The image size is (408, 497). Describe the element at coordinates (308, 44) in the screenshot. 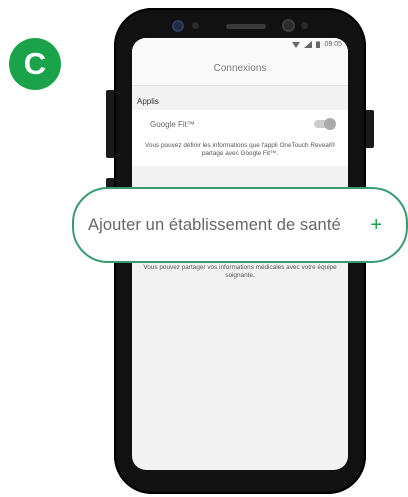

I see `signal-icon` at that location.